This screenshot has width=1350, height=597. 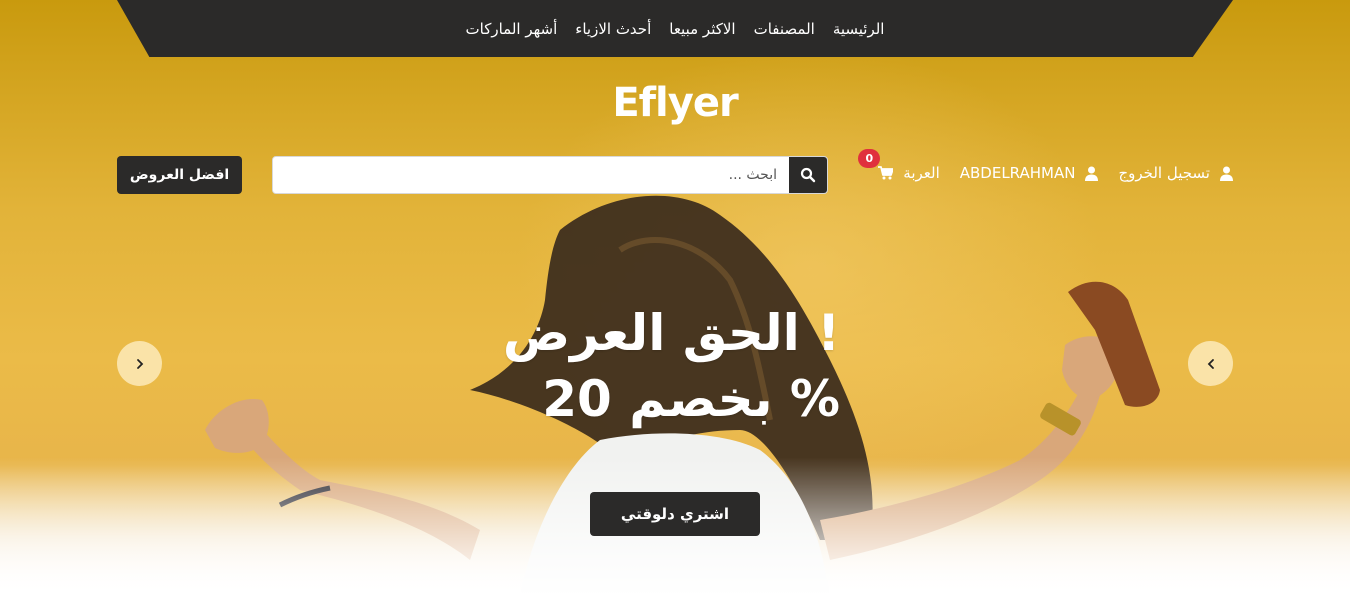 I want to click on carousel-prev-button, so click(x=139, y=363).